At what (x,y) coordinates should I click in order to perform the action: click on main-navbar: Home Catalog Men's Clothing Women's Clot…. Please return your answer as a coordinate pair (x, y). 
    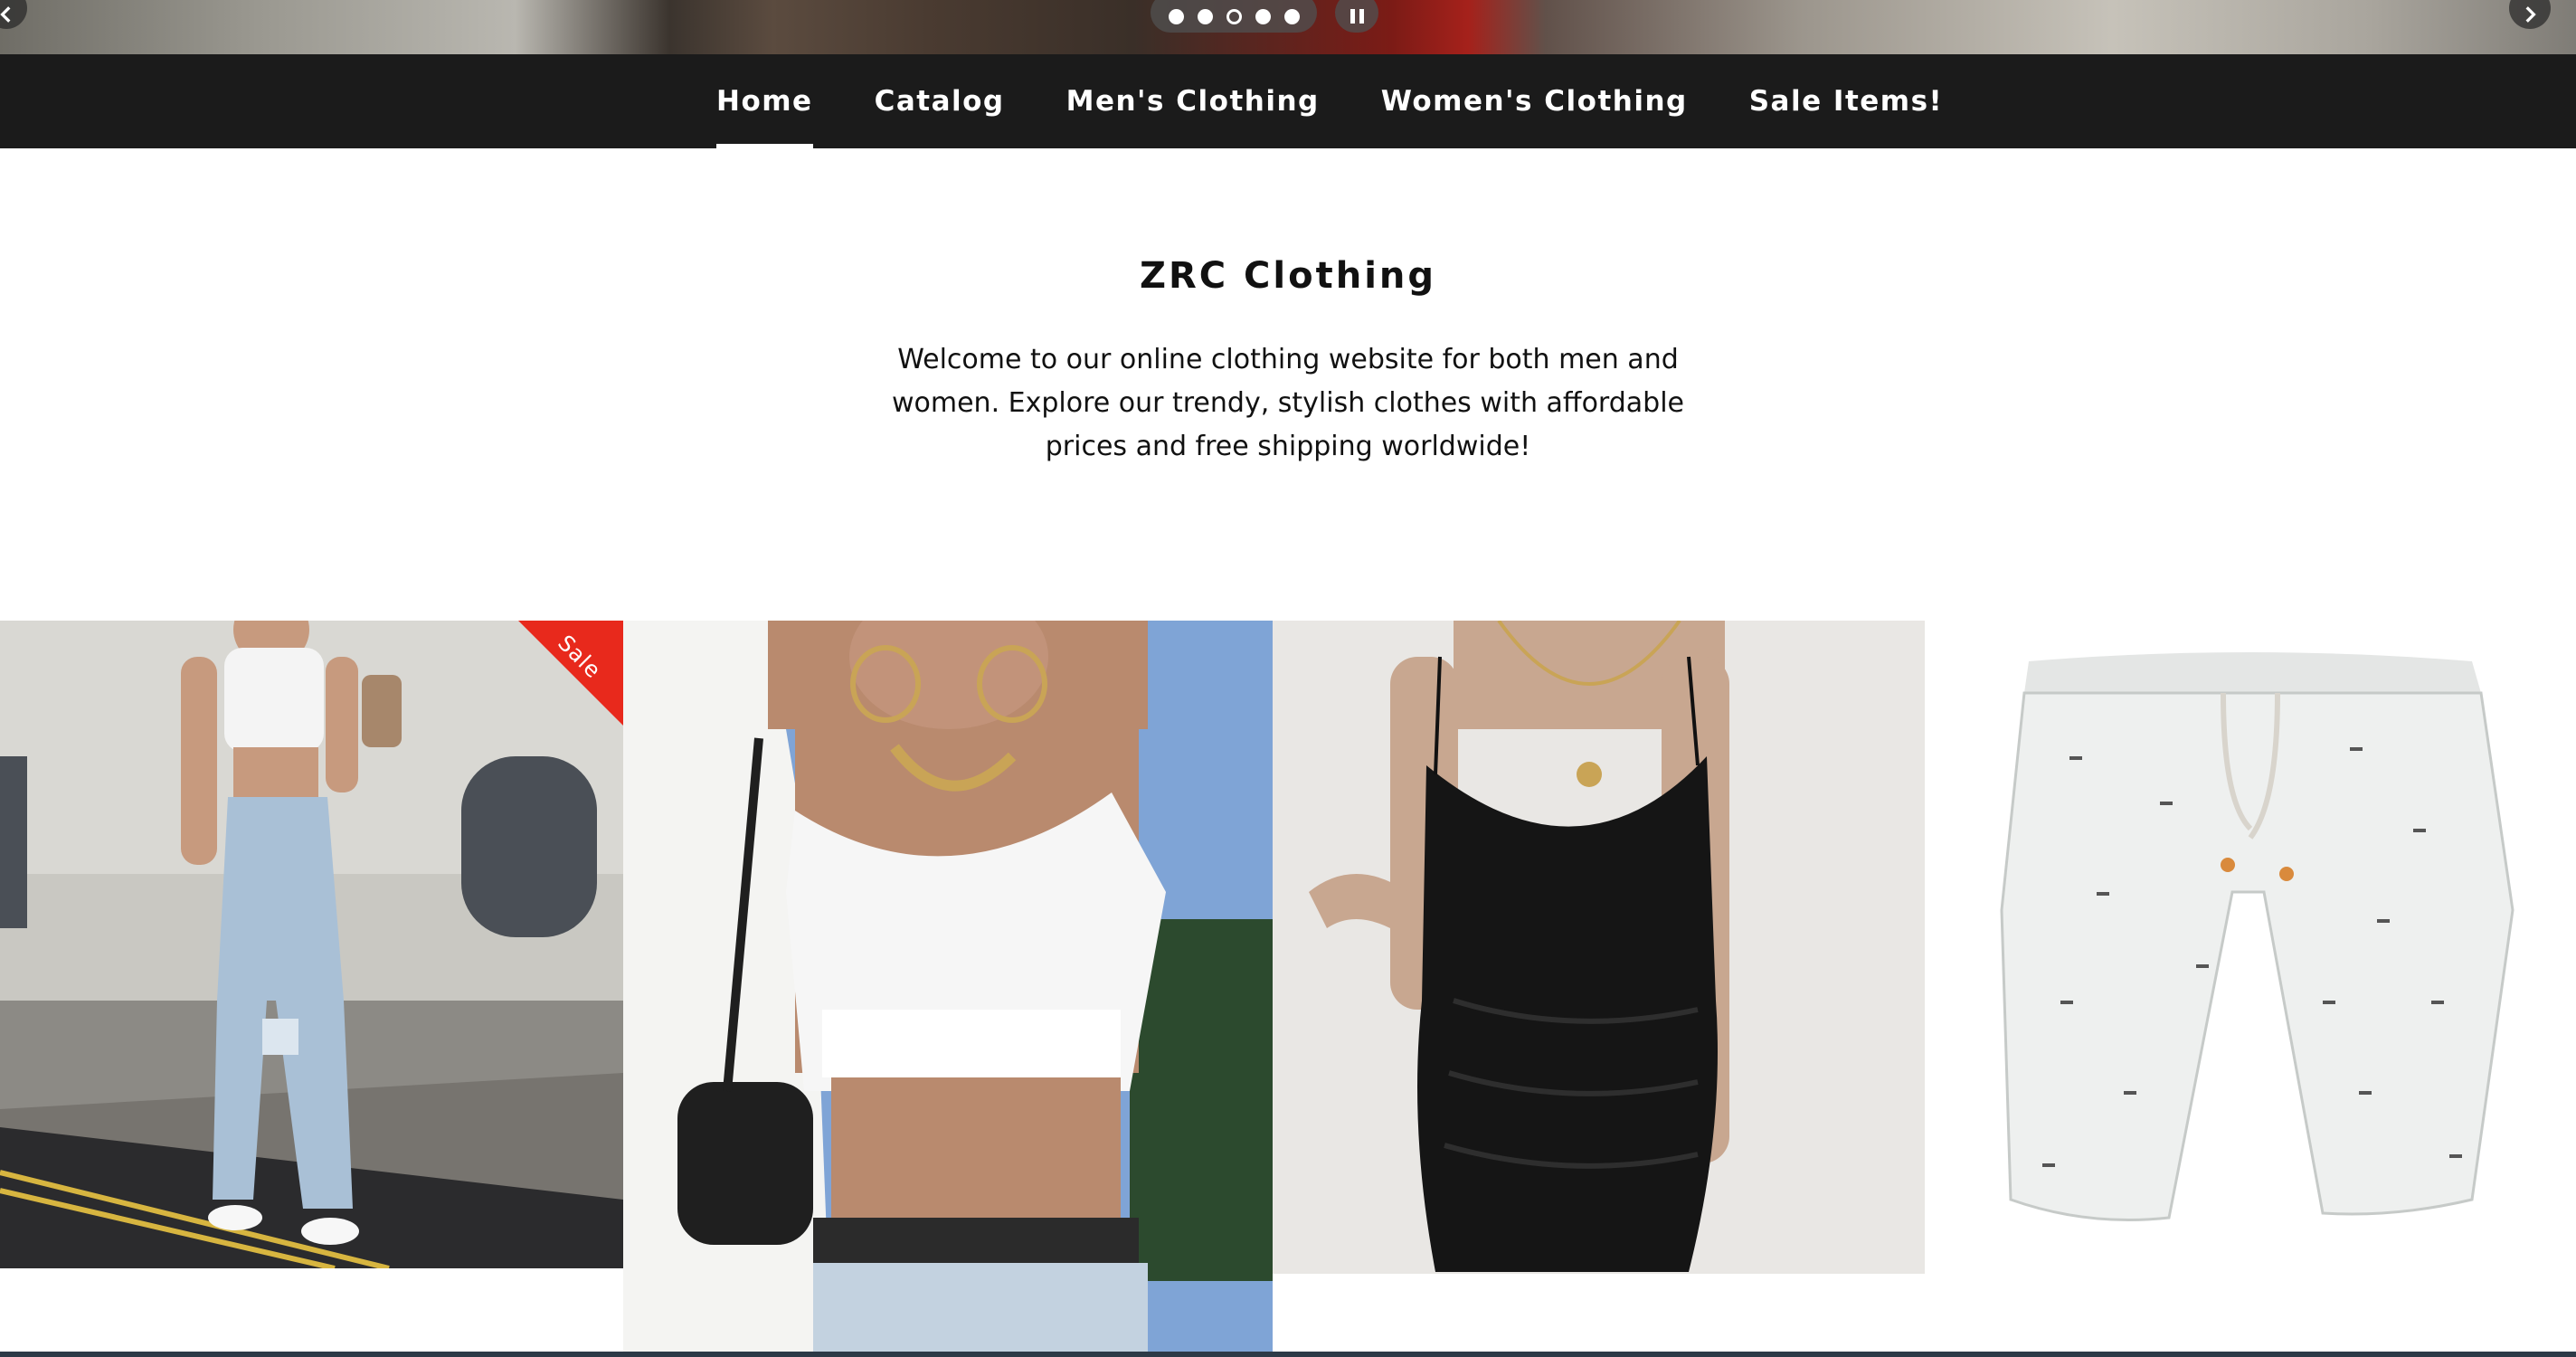
    Looking at the image, I should click on (1288, 101).